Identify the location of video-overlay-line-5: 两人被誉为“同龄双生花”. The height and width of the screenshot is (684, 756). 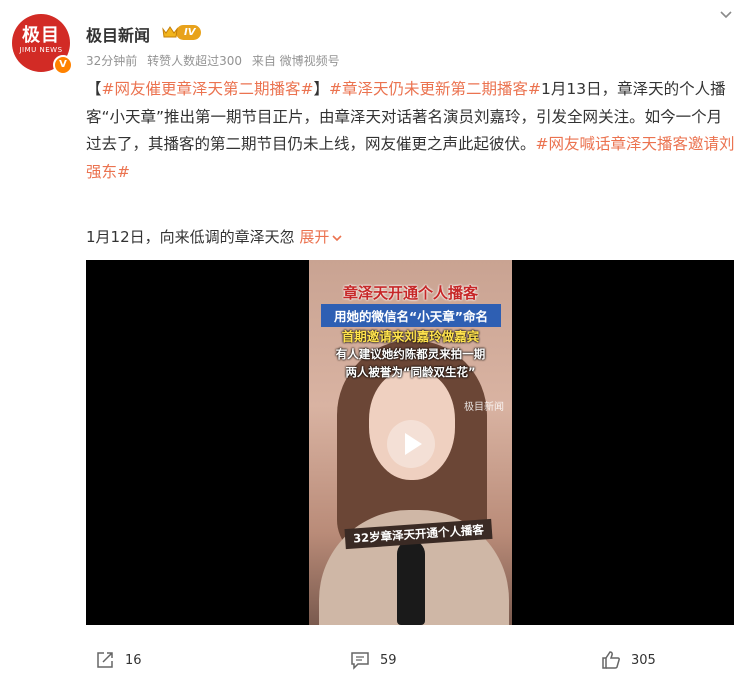
(410, 372).